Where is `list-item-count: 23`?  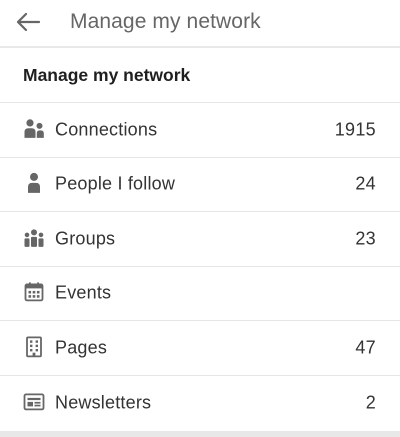 list-item-count: 23 is located at coordinates (365, 238).